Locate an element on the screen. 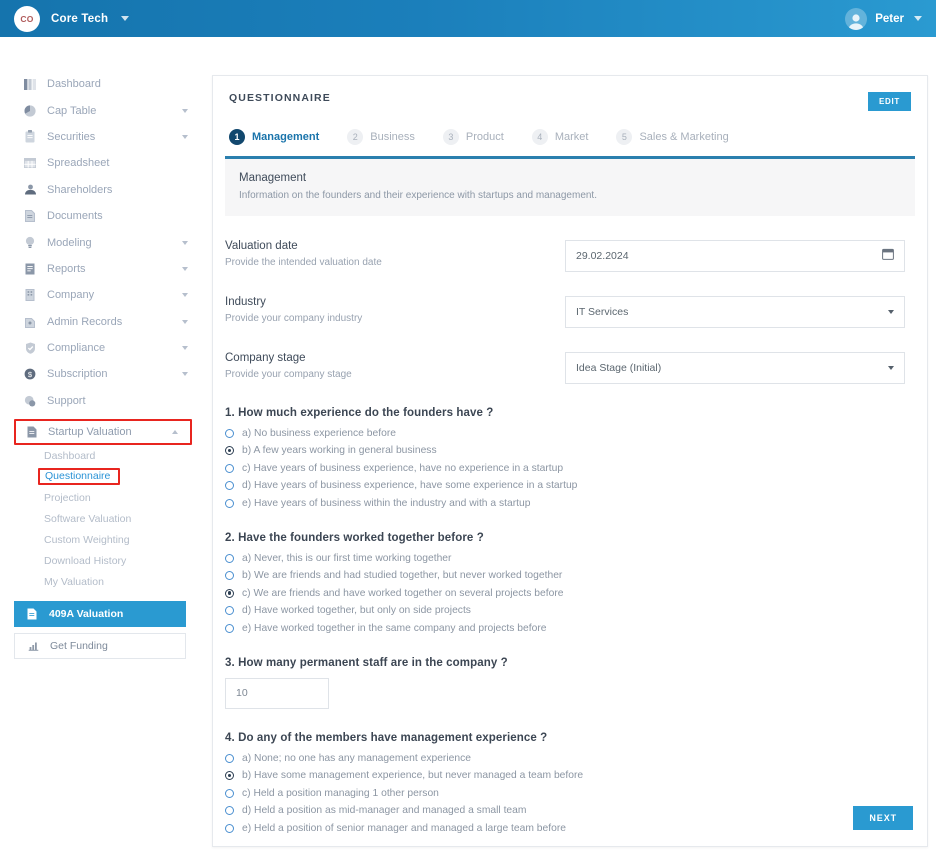  sidebar-item-documents: Documents is located at coordinates (100, 216).